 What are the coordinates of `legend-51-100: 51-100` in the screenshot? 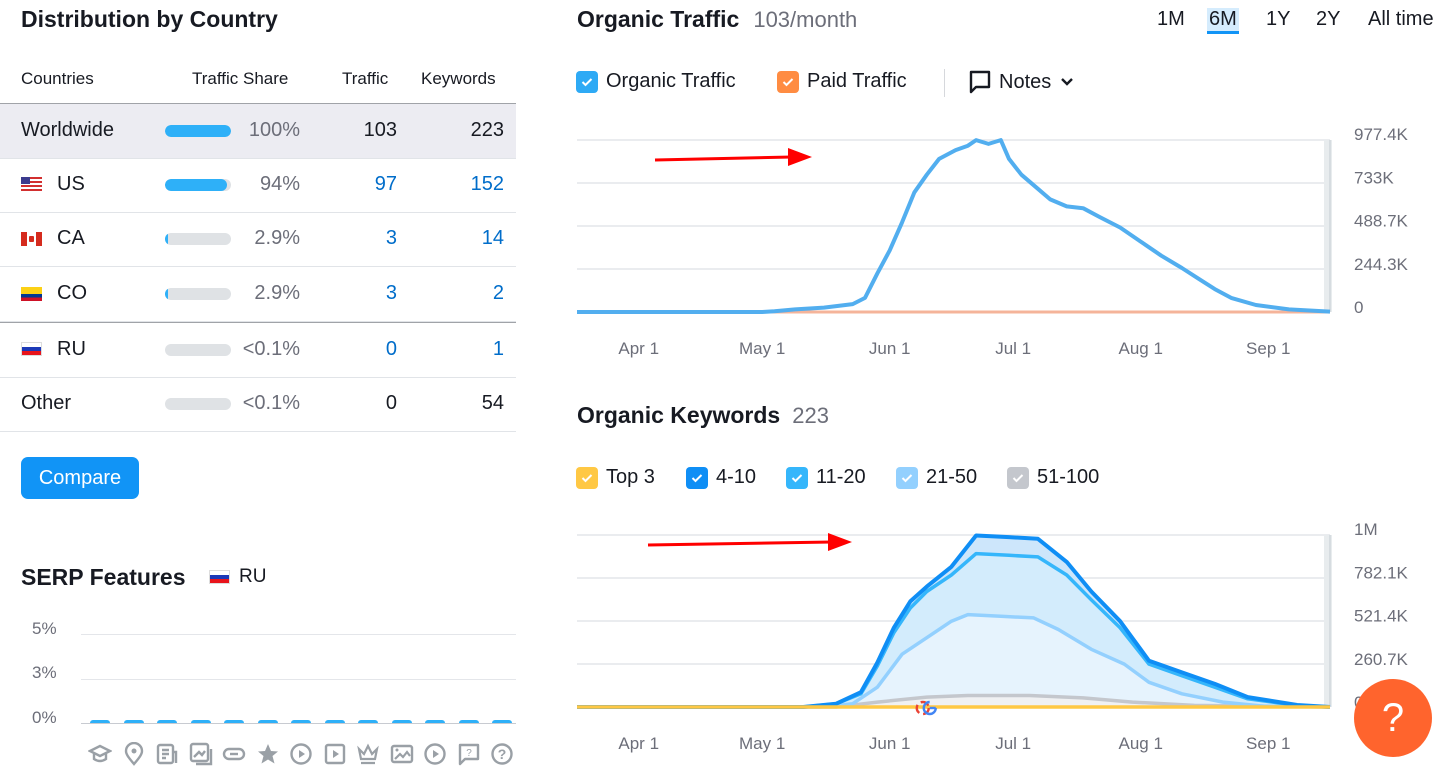 It's located at (1053, 477).